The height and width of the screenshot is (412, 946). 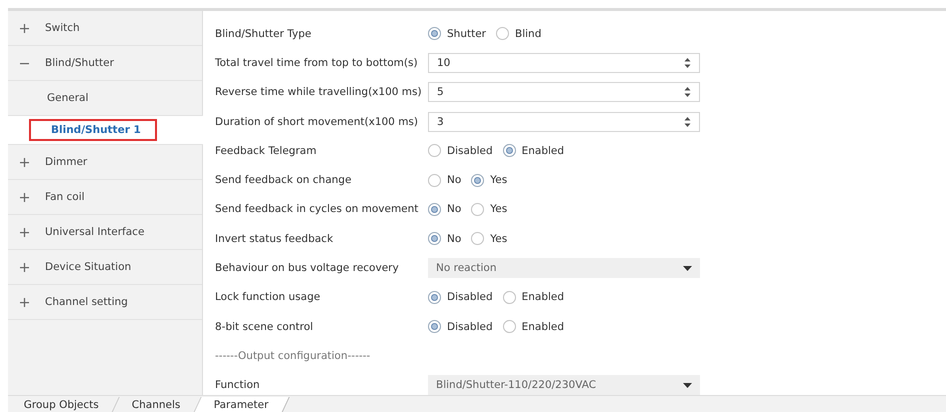 I want to click on number-field: 3, so click(x=564, y=122).